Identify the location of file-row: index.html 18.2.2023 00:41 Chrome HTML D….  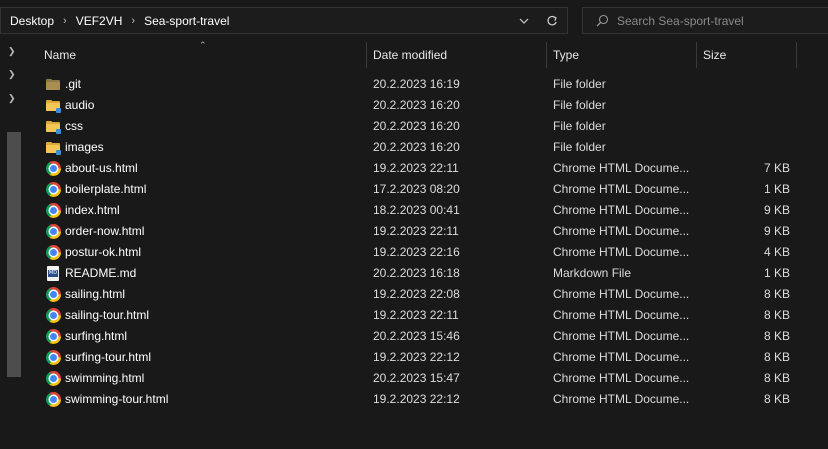
(426, 210).